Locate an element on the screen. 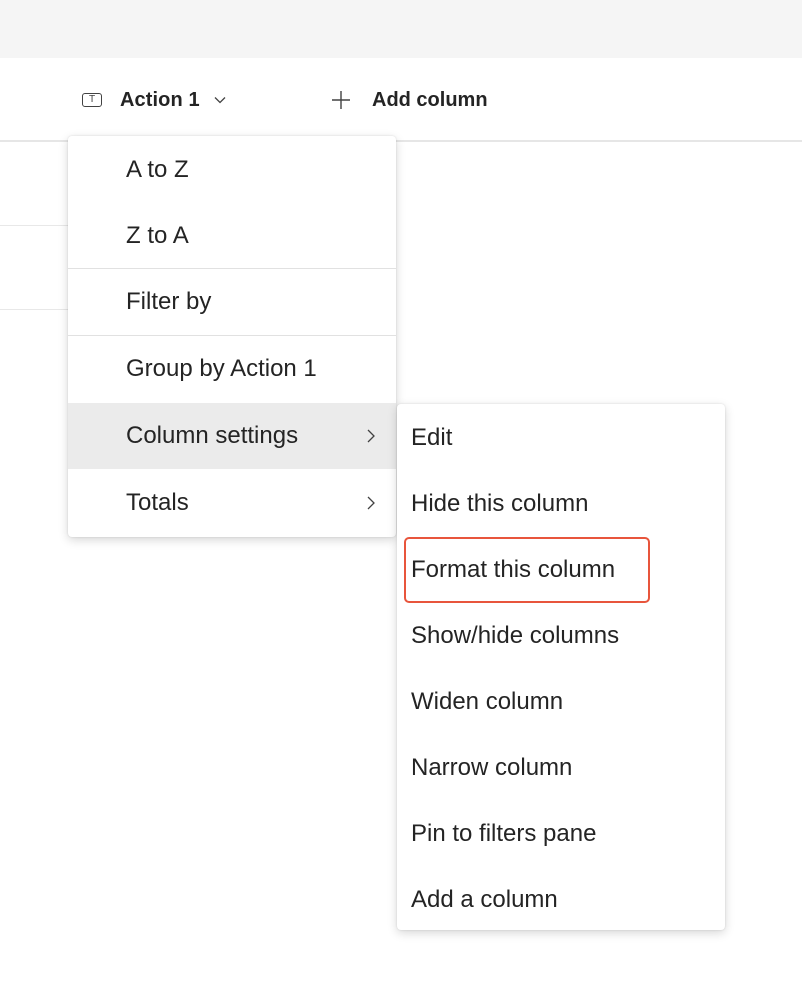  menu-item-label: Widen column is located at coordinates (487, 701).